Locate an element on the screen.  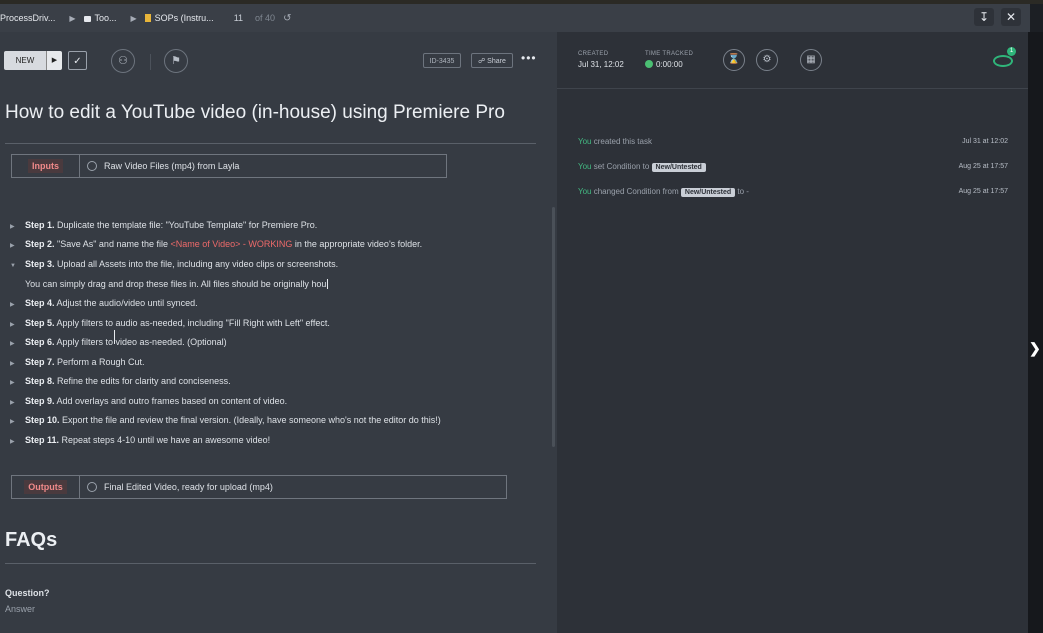
task-toolbar: NEW ▶ ✓ ⚇ ⚑ ID-3435 ☍ Share ••• is located at coordinates (278, 60).